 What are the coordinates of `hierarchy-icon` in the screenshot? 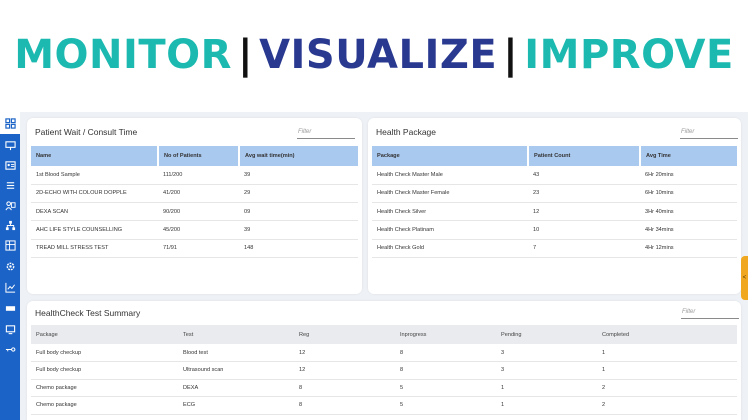 It's located at (10, 225).